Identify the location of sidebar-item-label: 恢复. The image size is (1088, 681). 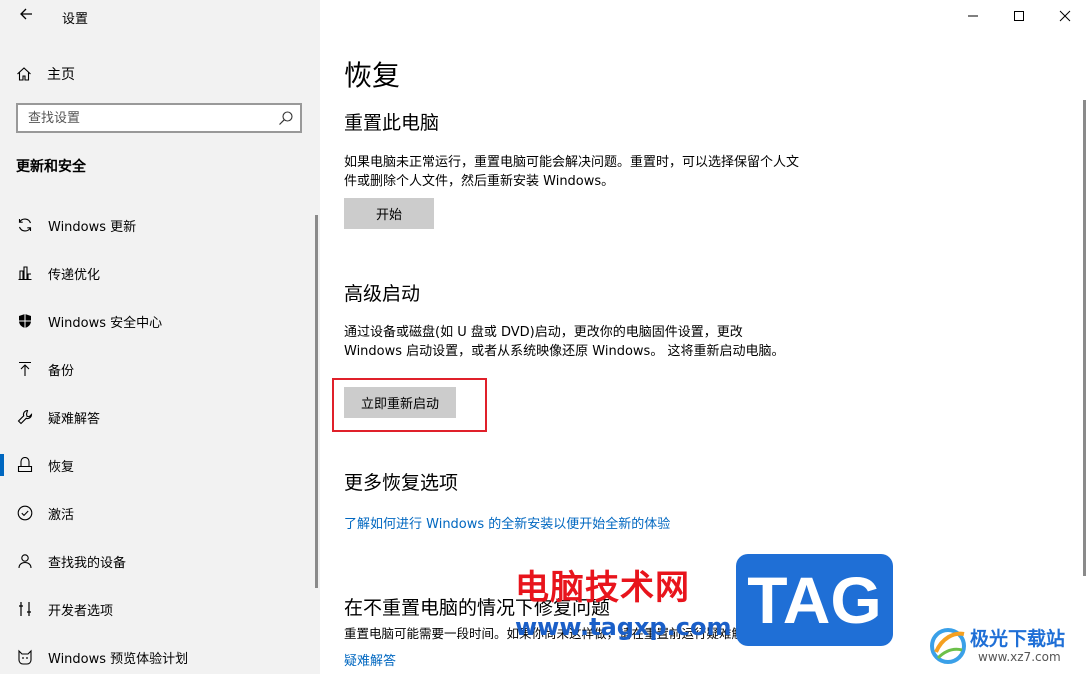
(61, 467).